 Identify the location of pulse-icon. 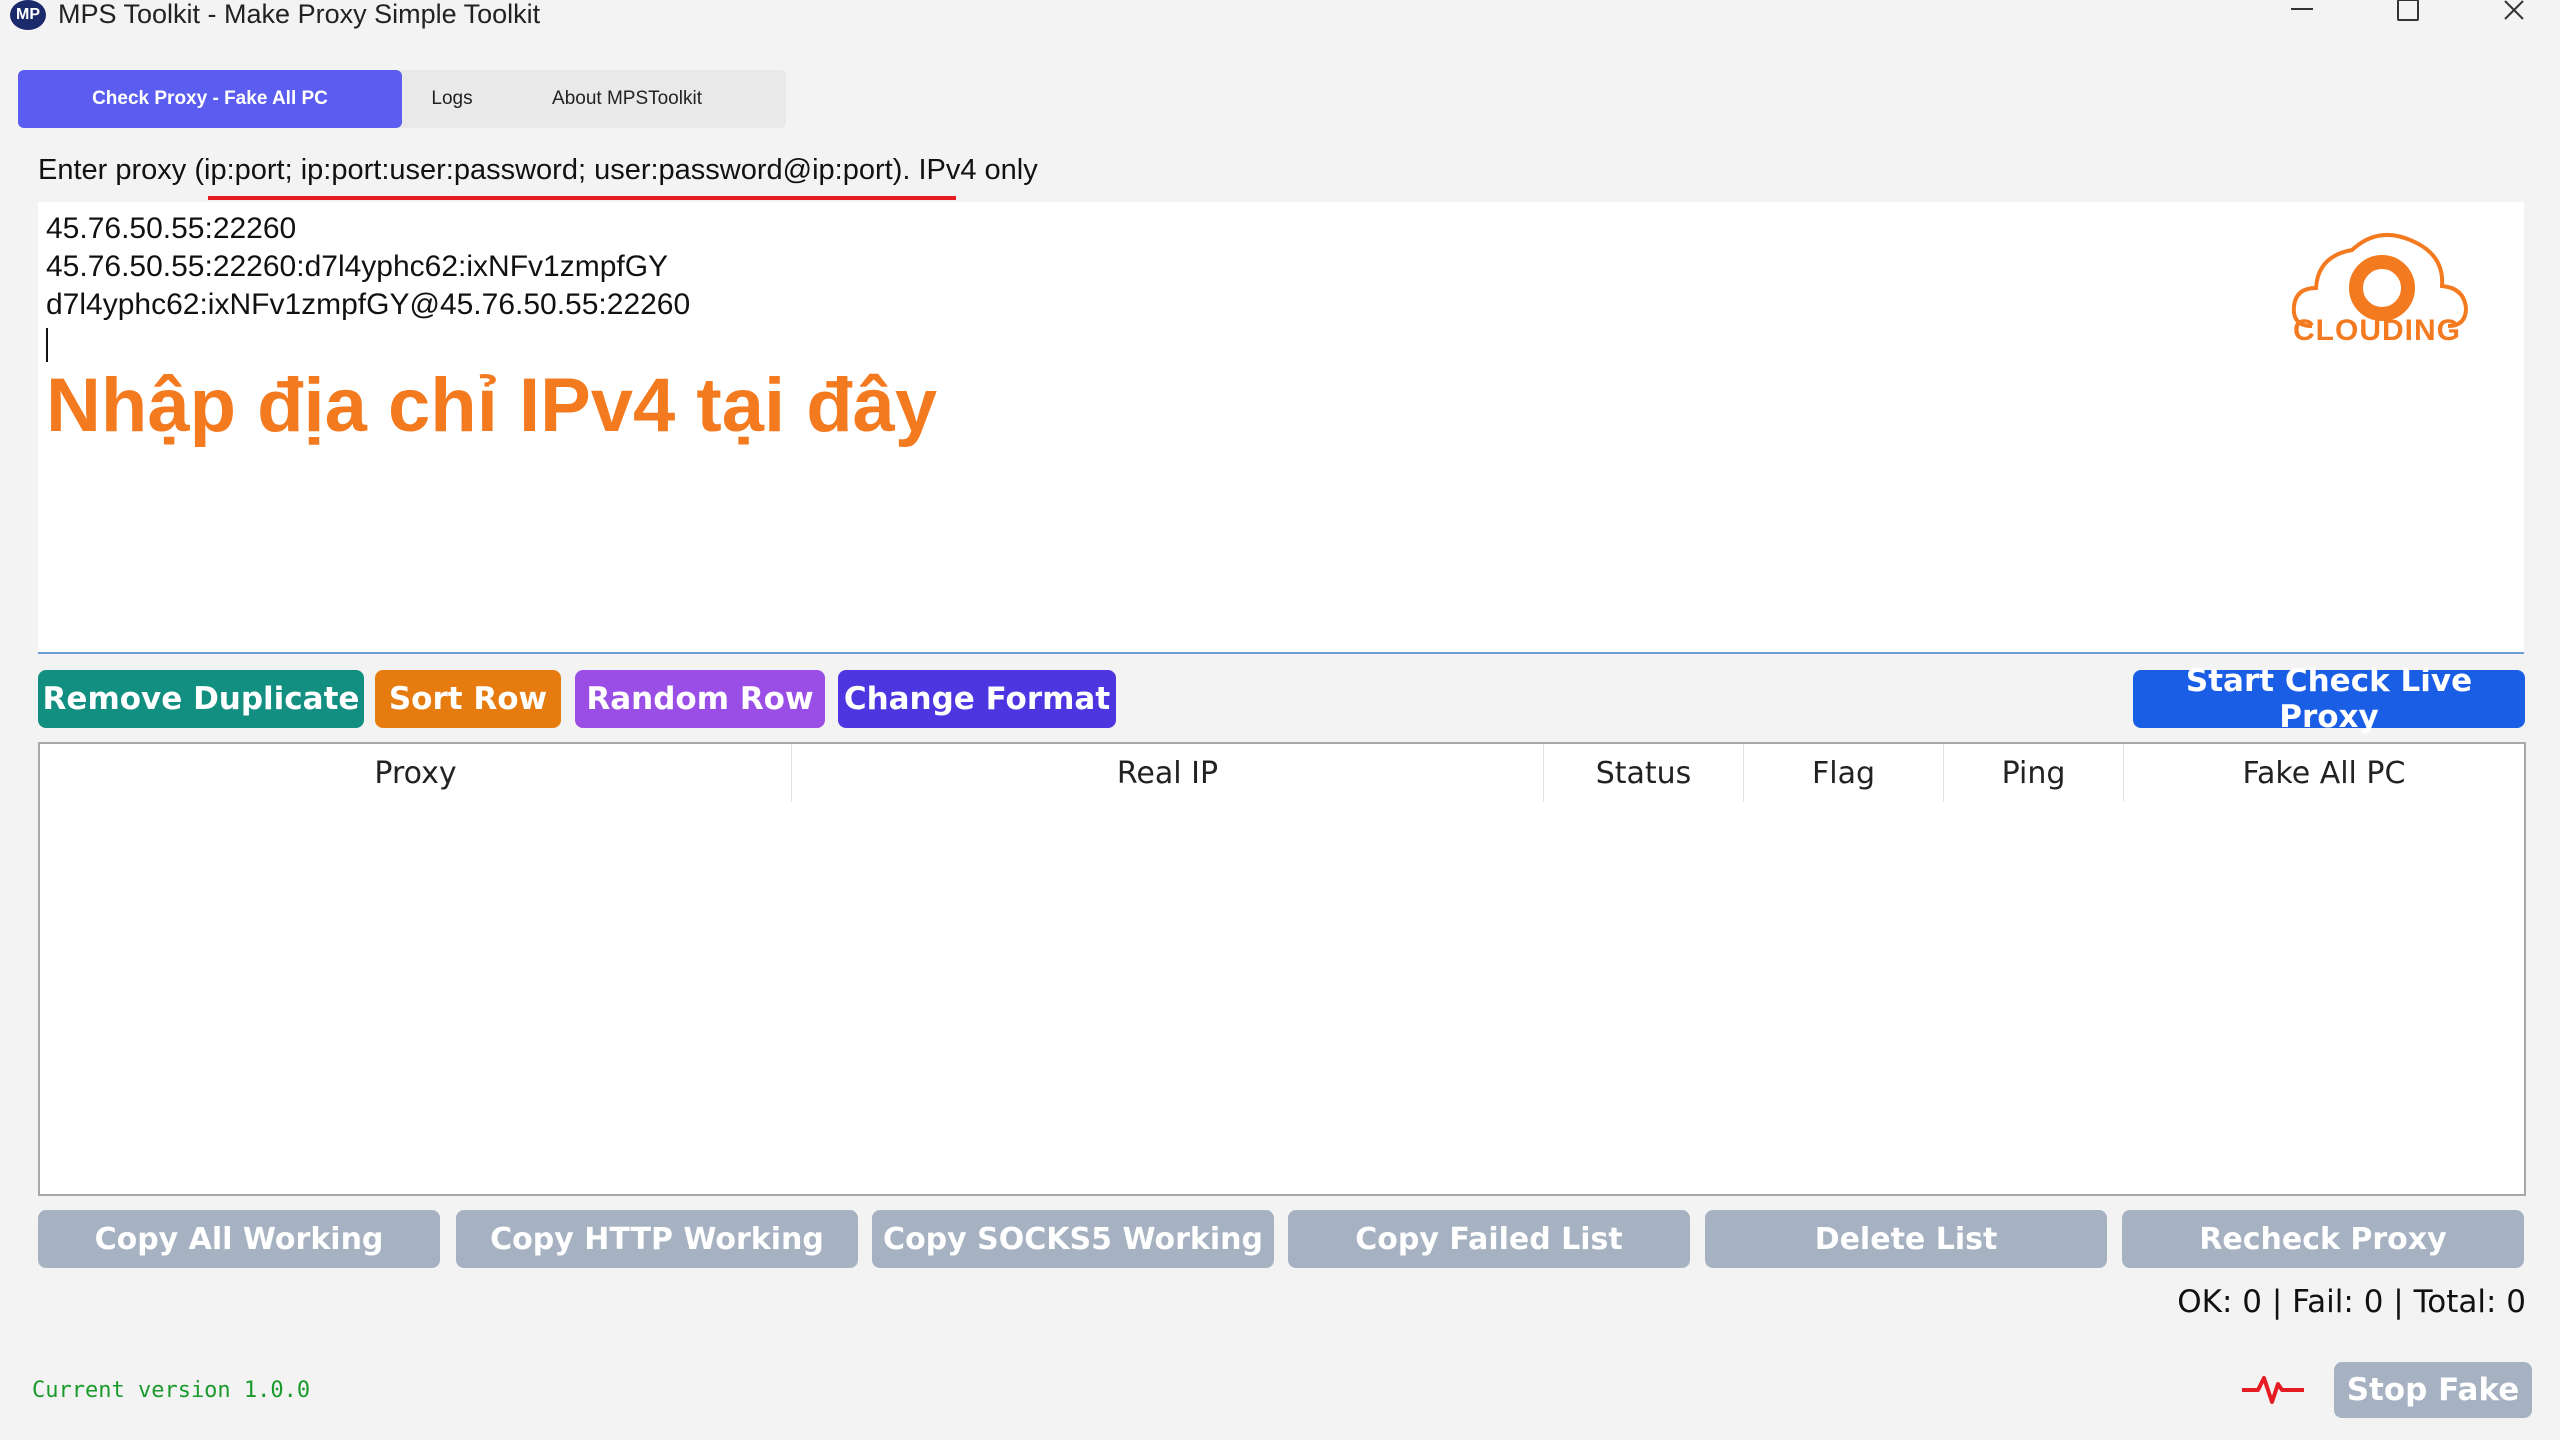
(2273, 1390).